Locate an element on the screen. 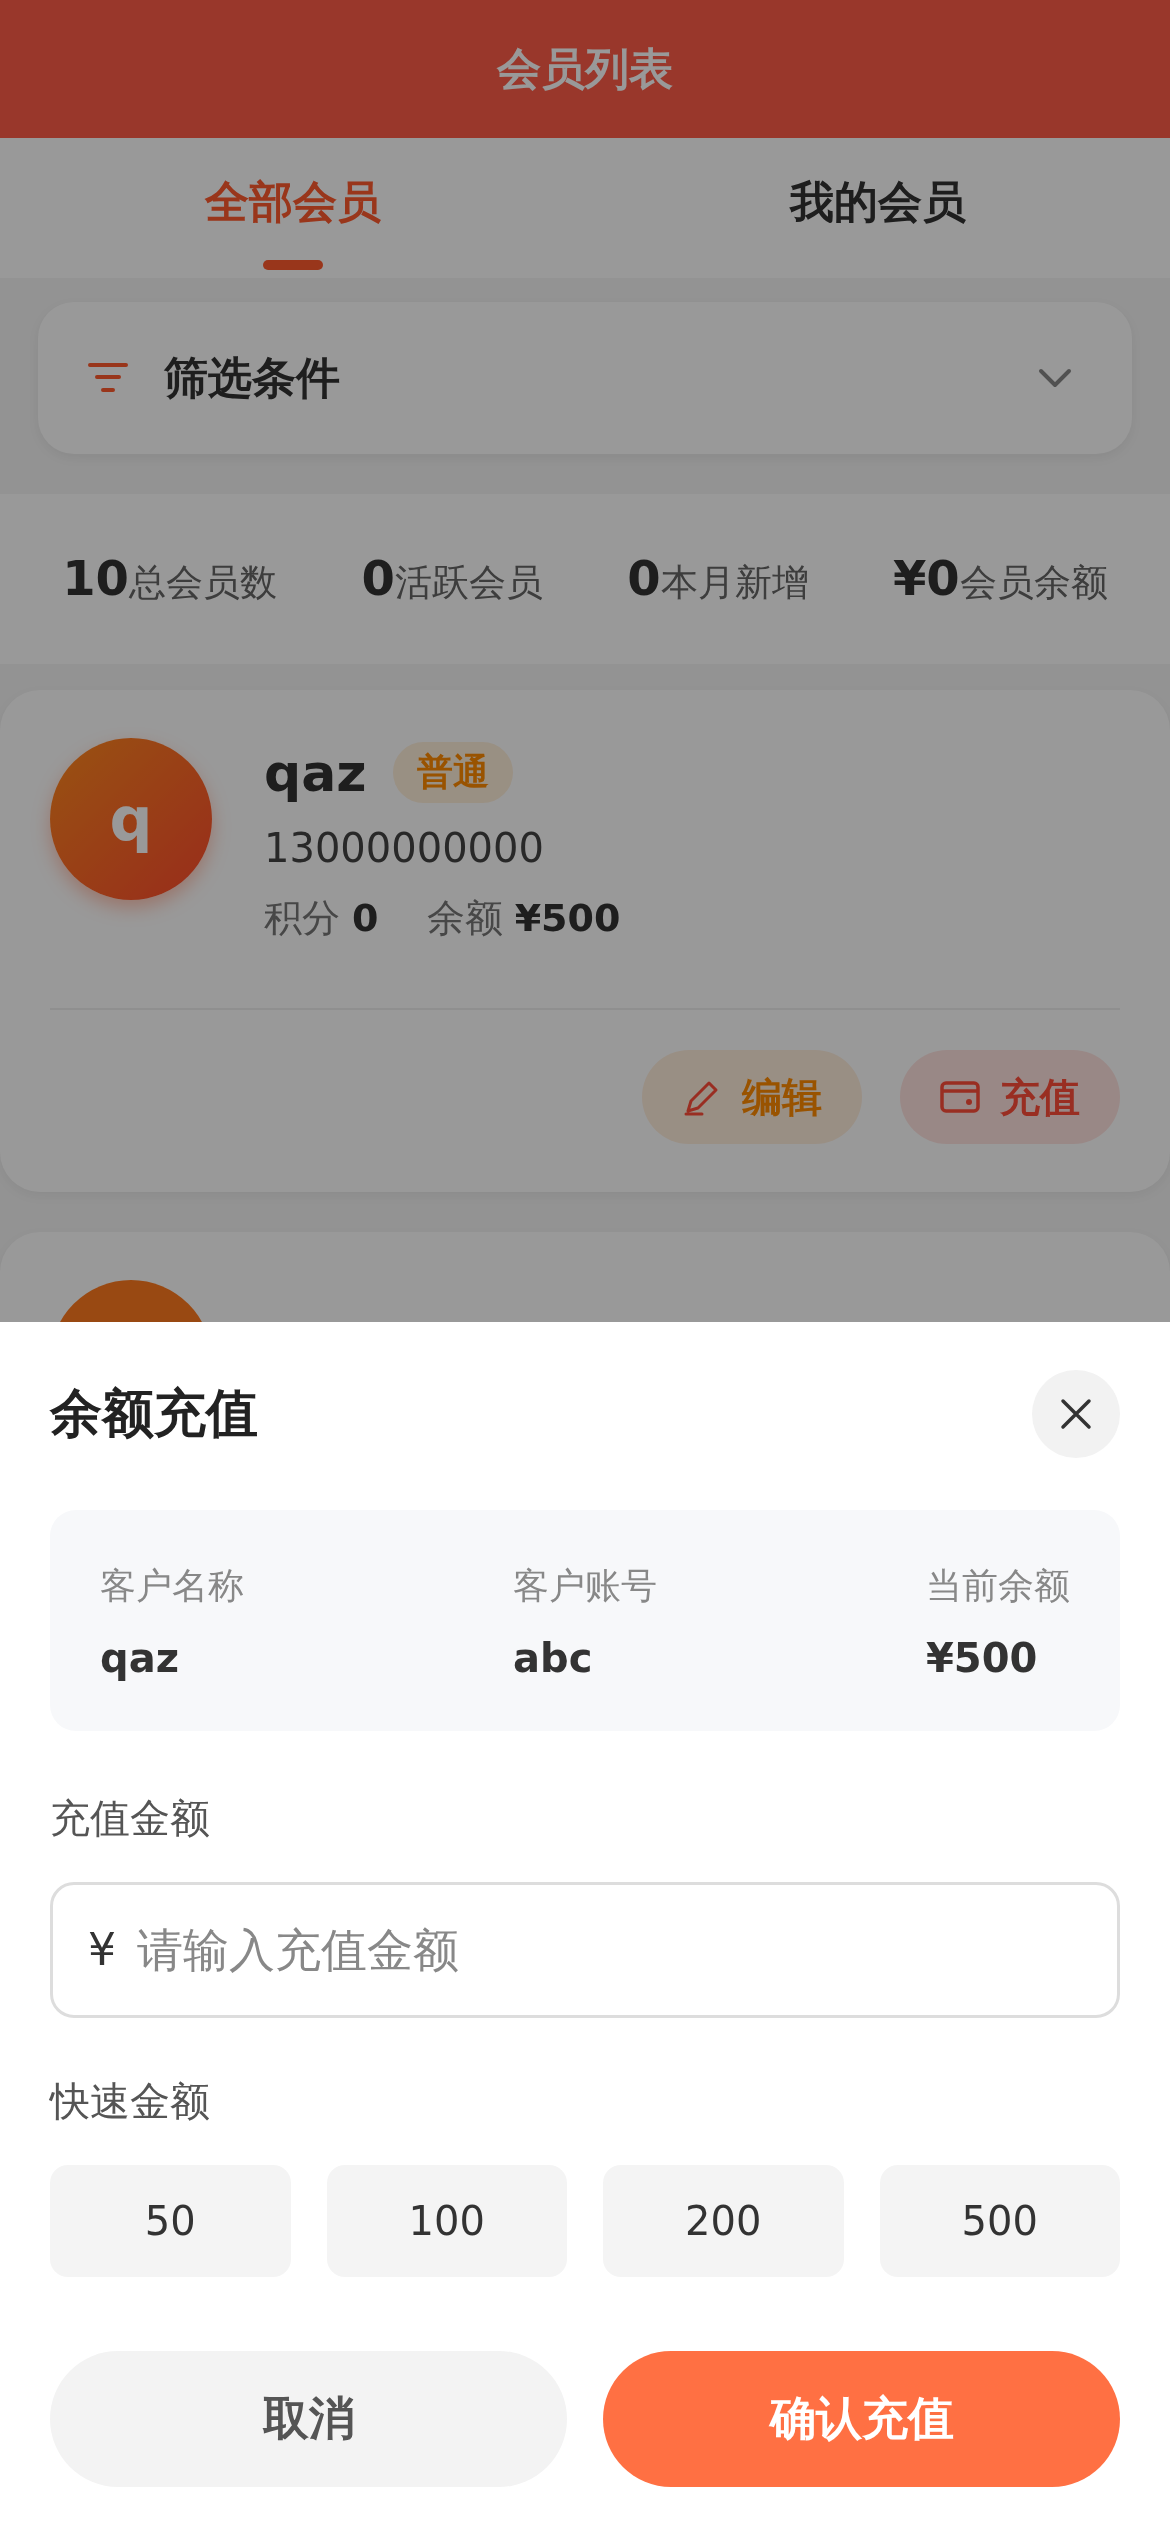  quick-amount-label: 快速金额 is located at coordinates (130, 2101).